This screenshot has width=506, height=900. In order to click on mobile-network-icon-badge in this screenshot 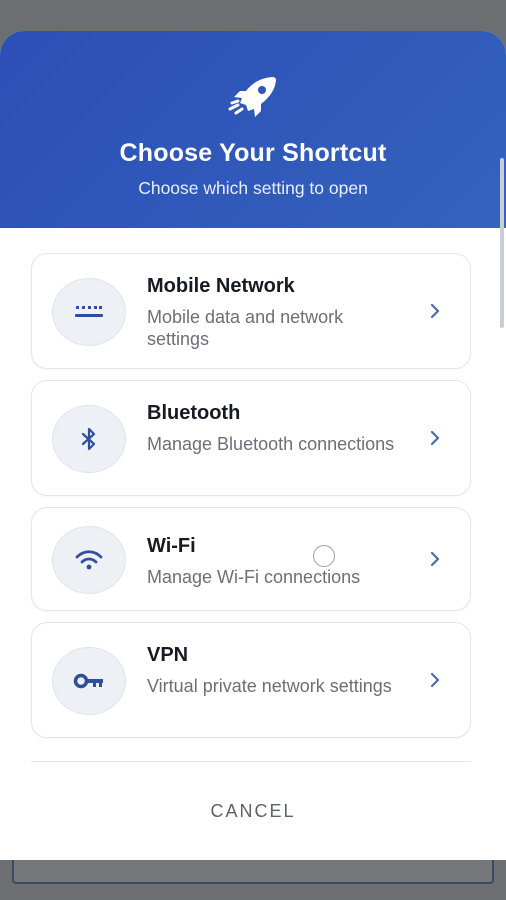, I will do `click(89, 312)`.